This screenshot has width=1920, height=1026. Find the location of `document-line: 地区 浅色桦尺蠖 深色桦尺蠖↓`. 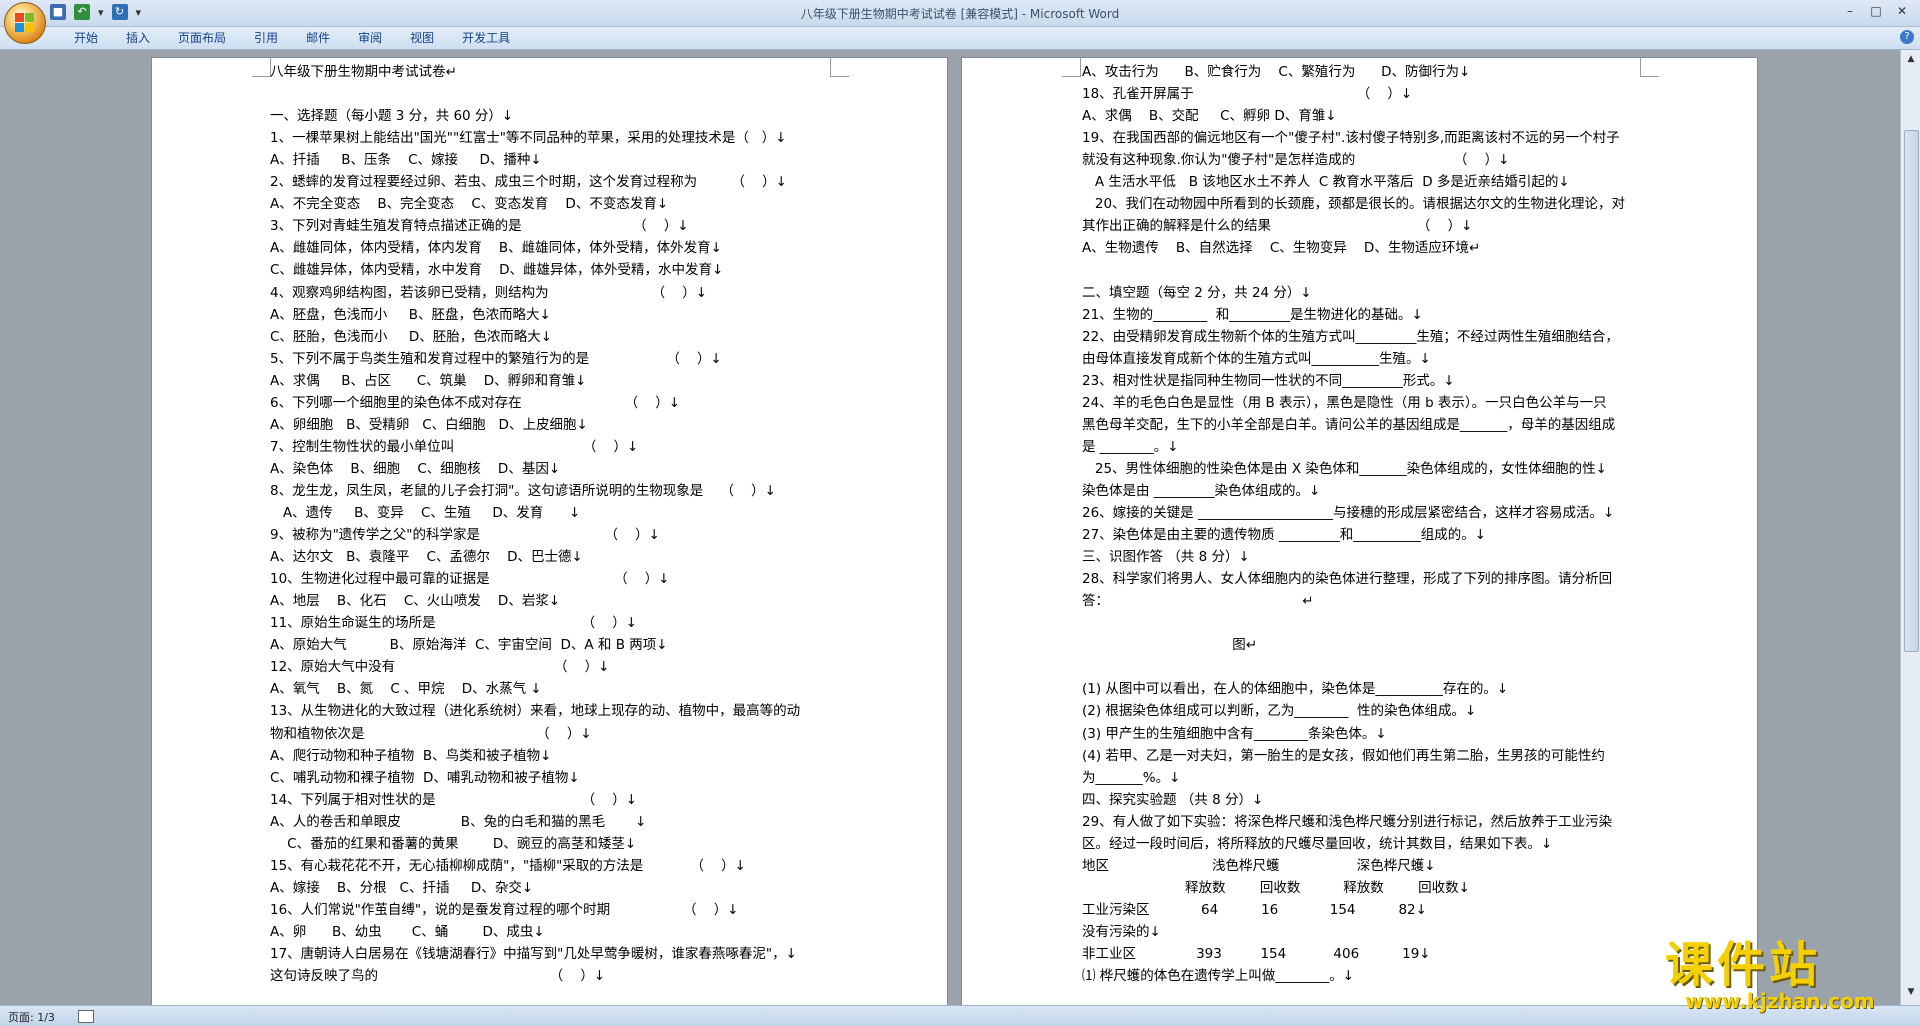

document-line: 地区 浅色桦尺蠖 深色桦尺蠖↓ is located at coordinates (1259, 866).